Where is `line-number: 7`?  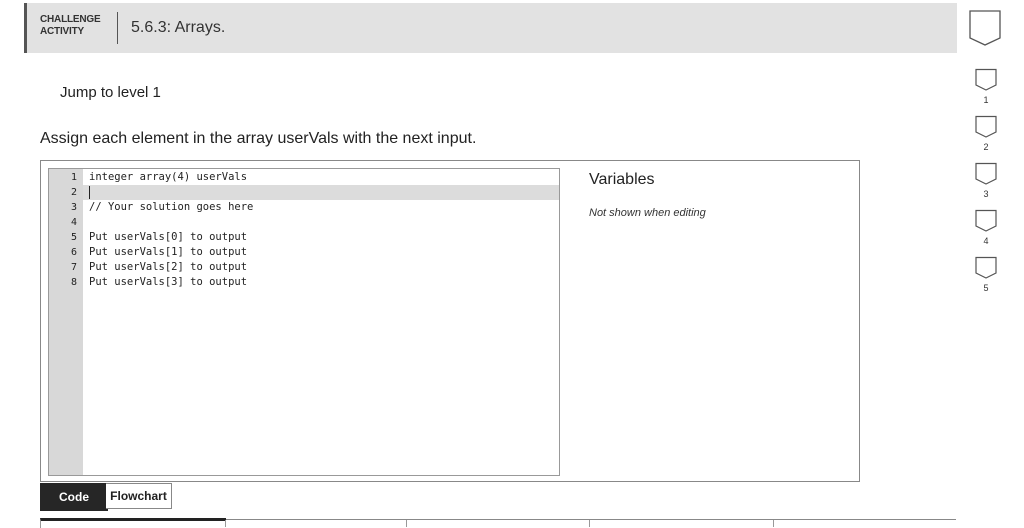 line-number: 7 is located at coordinates (73, 267).